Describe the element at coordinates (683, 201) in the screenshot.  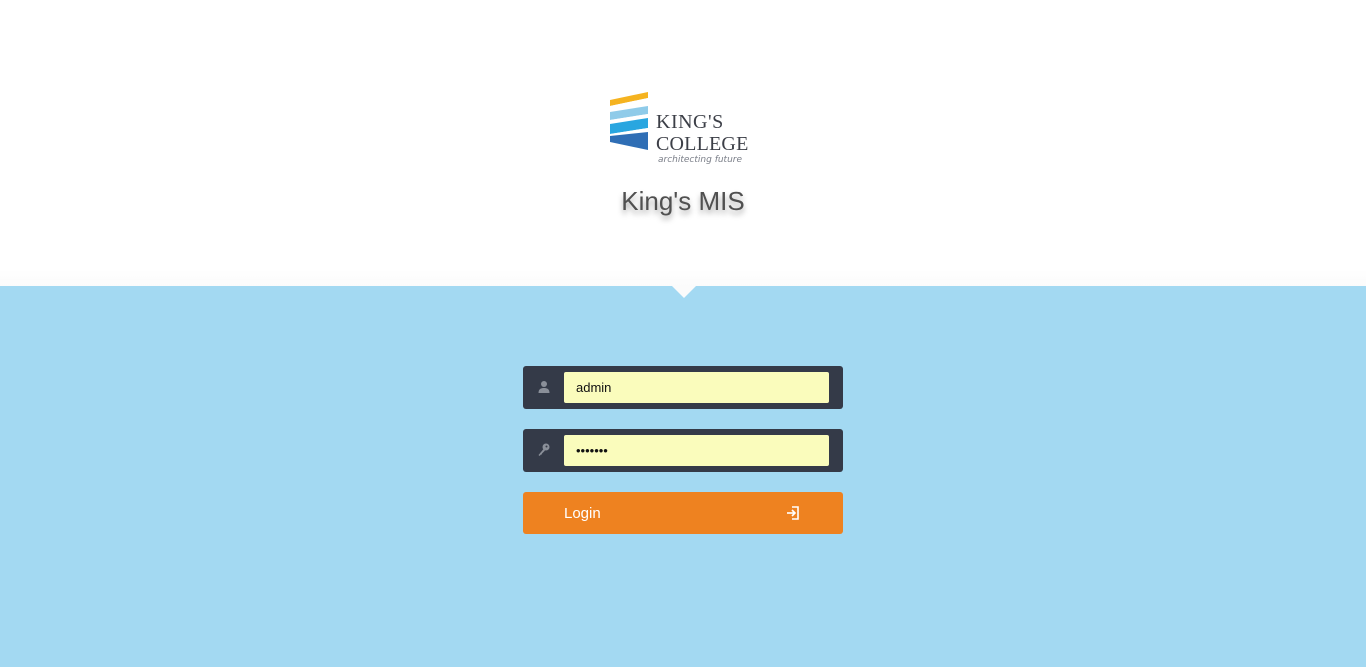
I see `app-title: King's MIS` at that location.